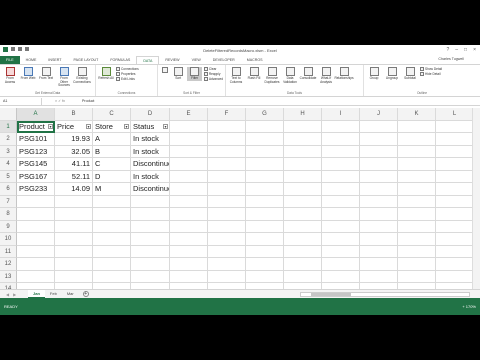 This screenshot has width=480, height=360. I want to click on cell-H9, so click(303, 226).